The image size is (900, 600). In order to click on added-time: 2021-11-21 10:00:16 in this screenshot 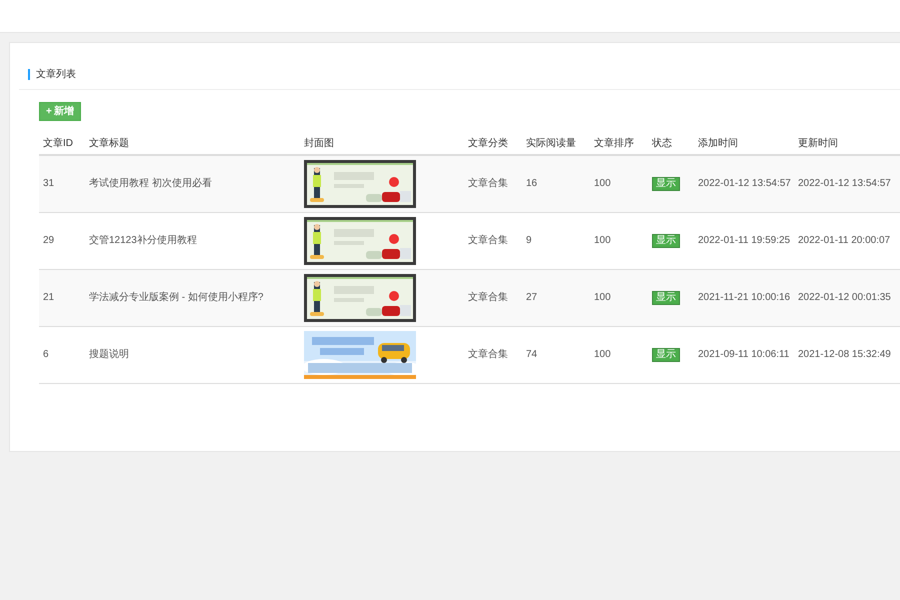, I will do `click(744, 297)`.